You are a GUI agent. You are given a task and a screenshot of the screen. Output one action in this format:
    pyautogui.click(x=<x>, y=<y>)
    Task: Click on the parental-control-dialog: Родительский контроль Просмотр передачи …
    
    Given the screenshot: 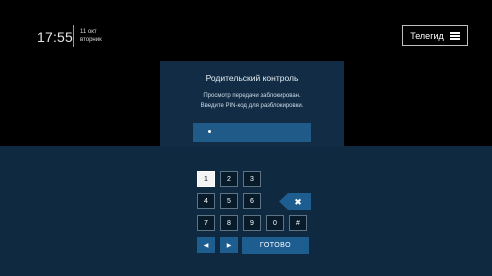 What is the action you would take?
    pyautogui.click(x=252, y=103)
    